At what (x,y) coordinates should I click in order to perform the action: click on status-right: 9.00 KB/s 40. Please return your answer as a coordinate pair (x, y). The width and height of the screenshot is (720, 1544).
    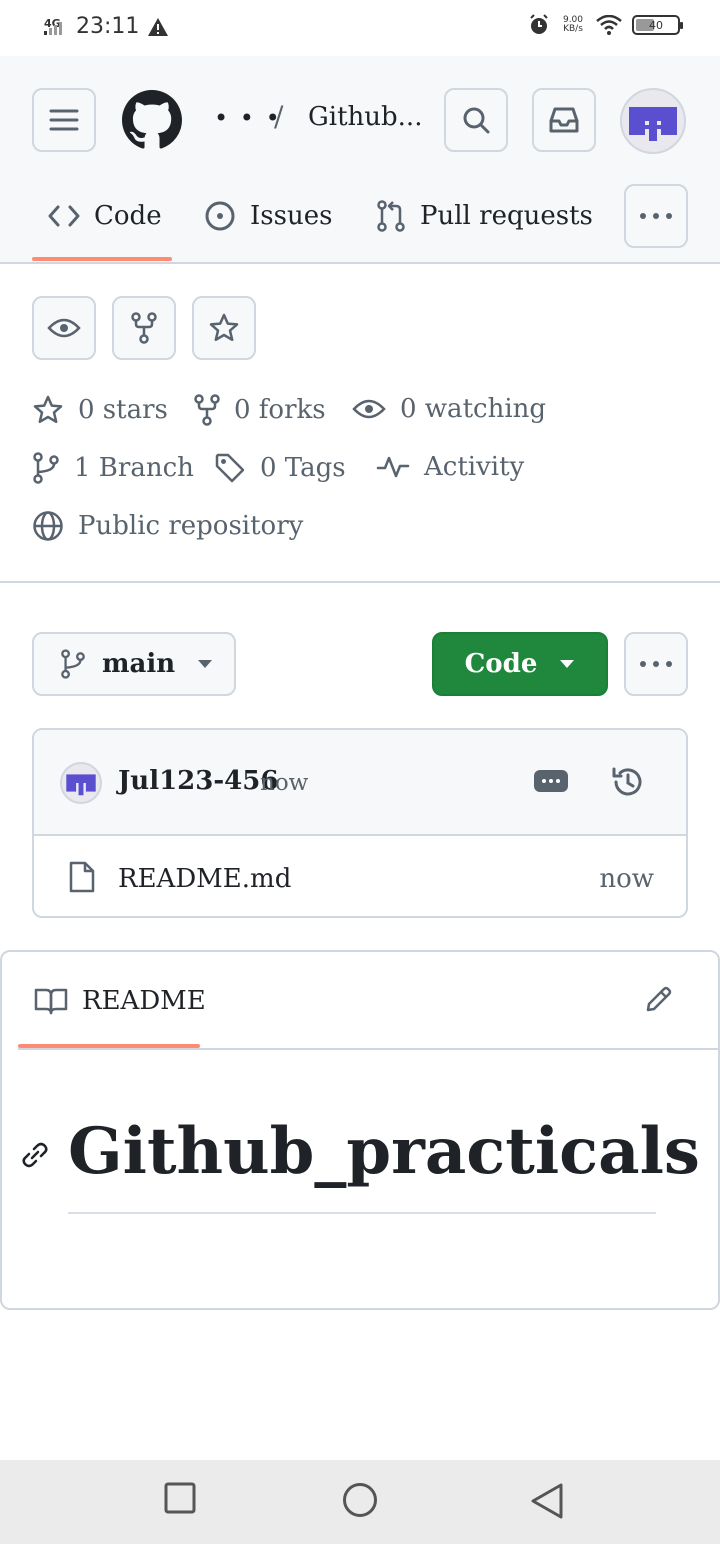
    Looking at the image, I should click on (605, 25).